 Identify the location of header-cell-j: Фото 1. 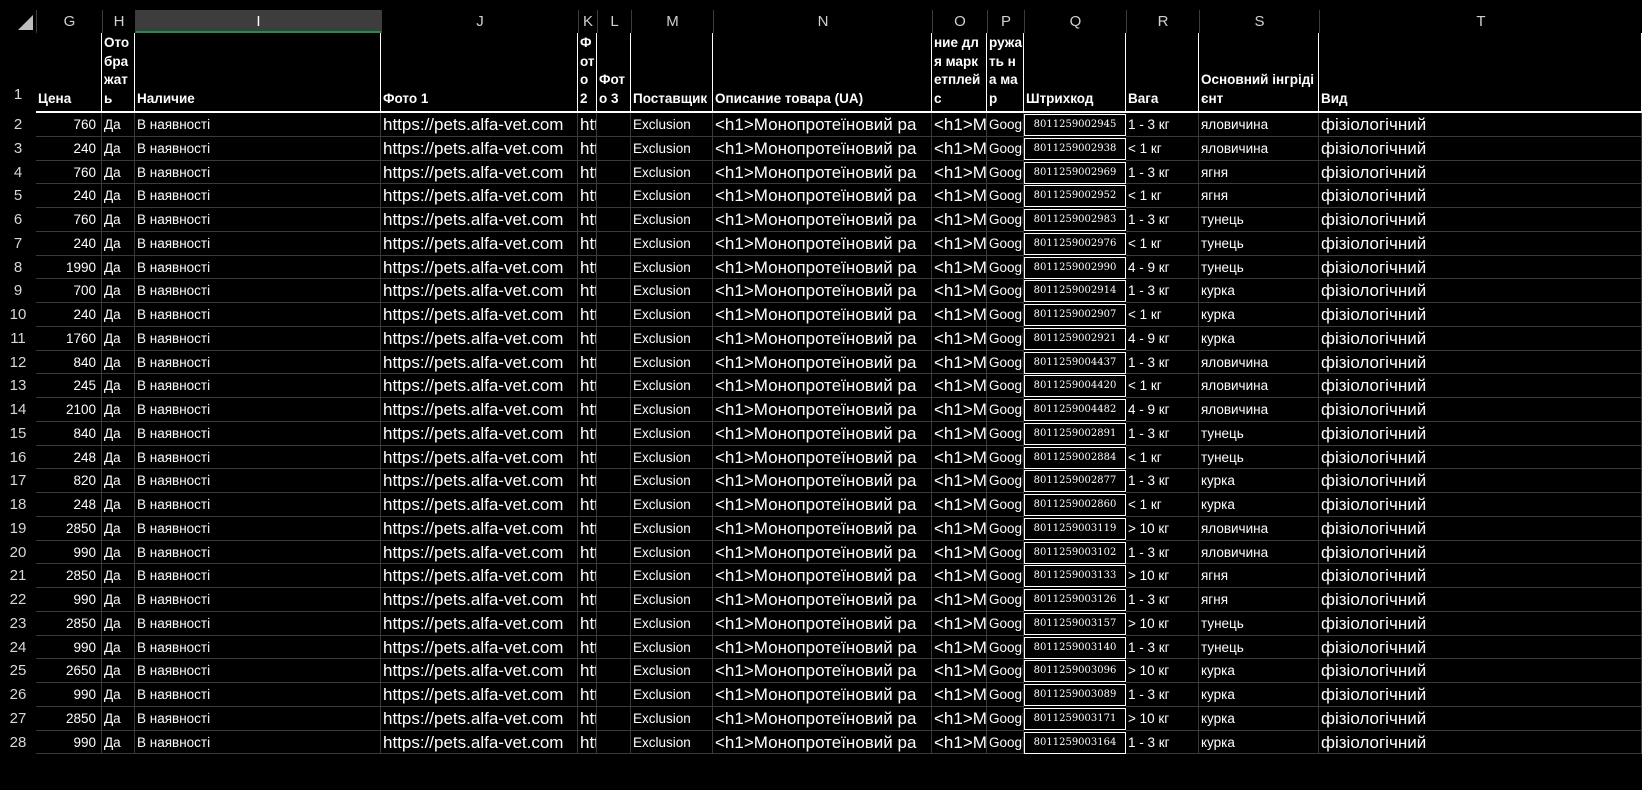
(479, 72).